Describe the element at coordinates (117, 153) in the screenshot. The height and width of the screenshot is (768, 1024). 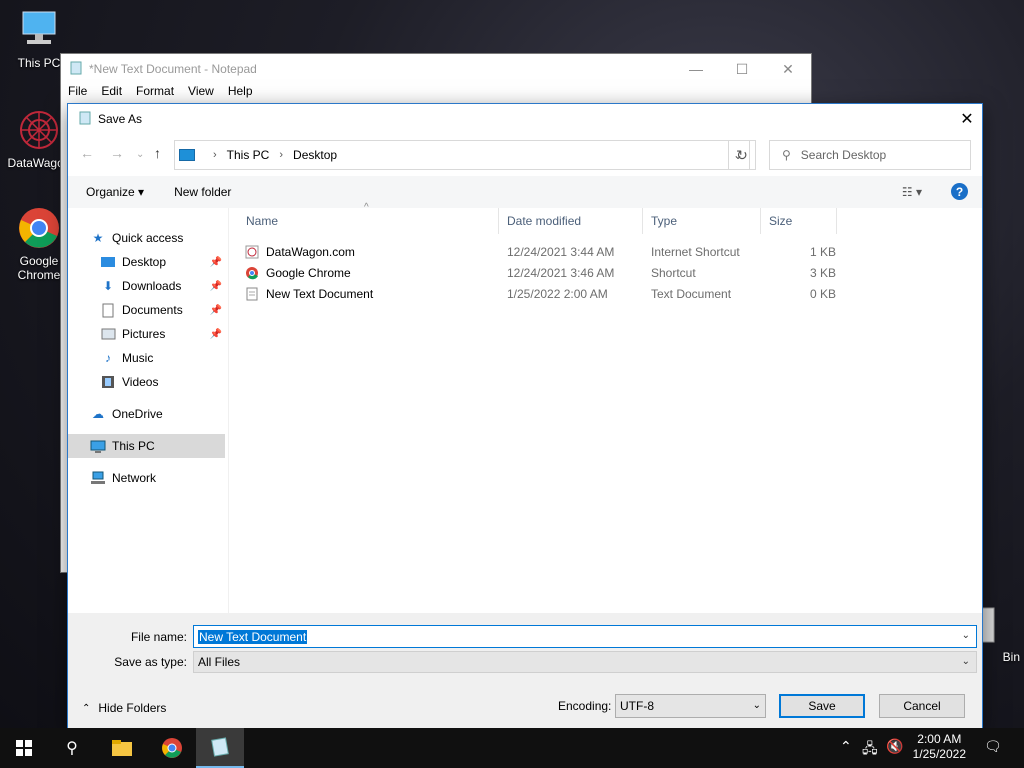
I see `forward-arrow-icon: →` at that location.